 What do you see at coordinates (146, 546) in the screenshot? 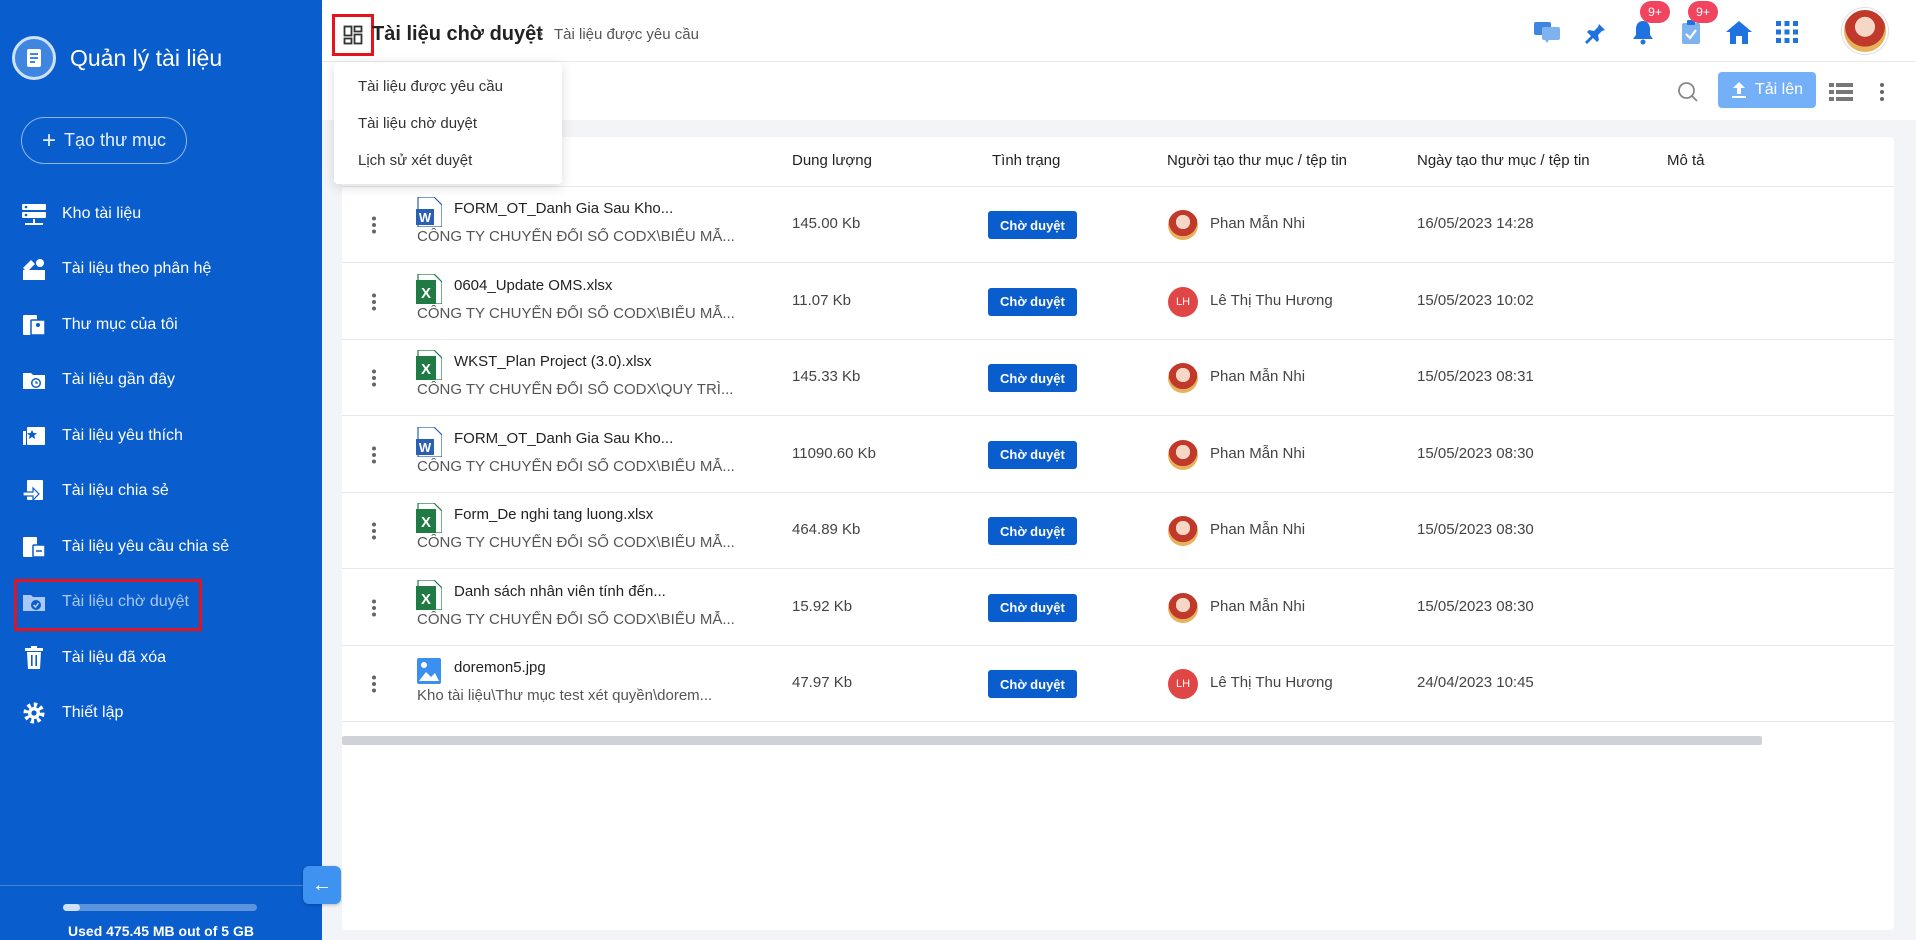
I see `sidebar-item-label: Tài liệu yêu cầu chia sẻ` at bounding box center [146, 546].